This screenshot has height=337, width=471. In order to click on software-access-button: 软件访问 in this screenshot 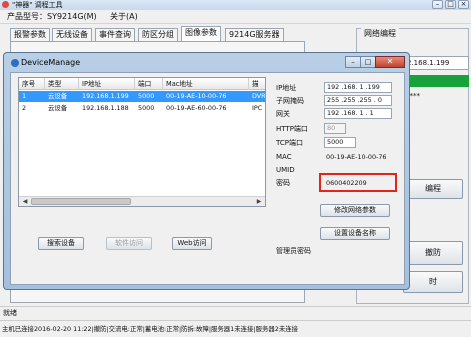, I will do `click(129, 243)`.